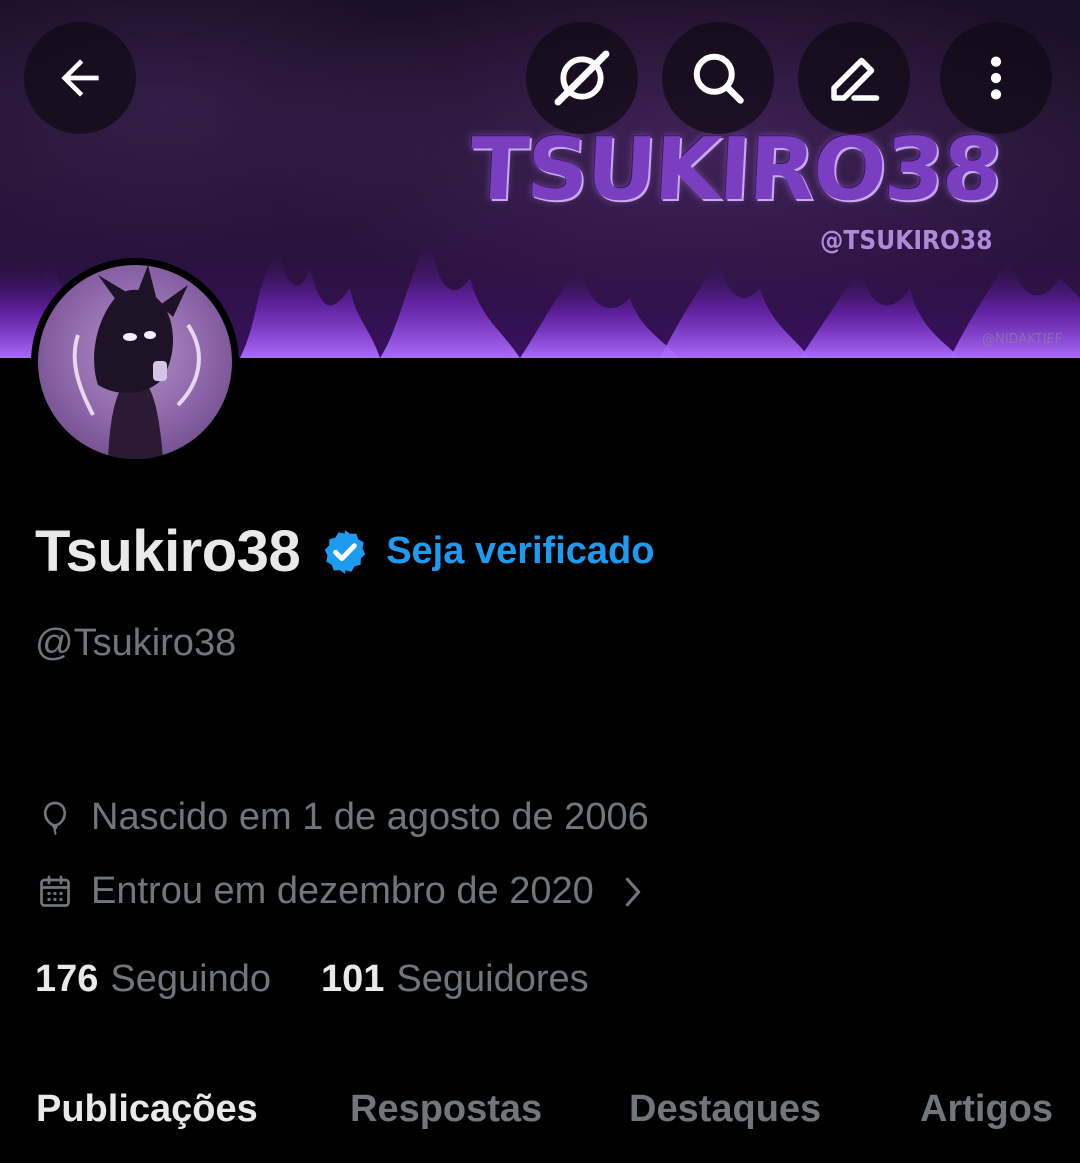 The image size is (1080, 1163). Describe the element at coordinates (633, 892) in the screenshot. I see `chevron-right-icon` at that location.